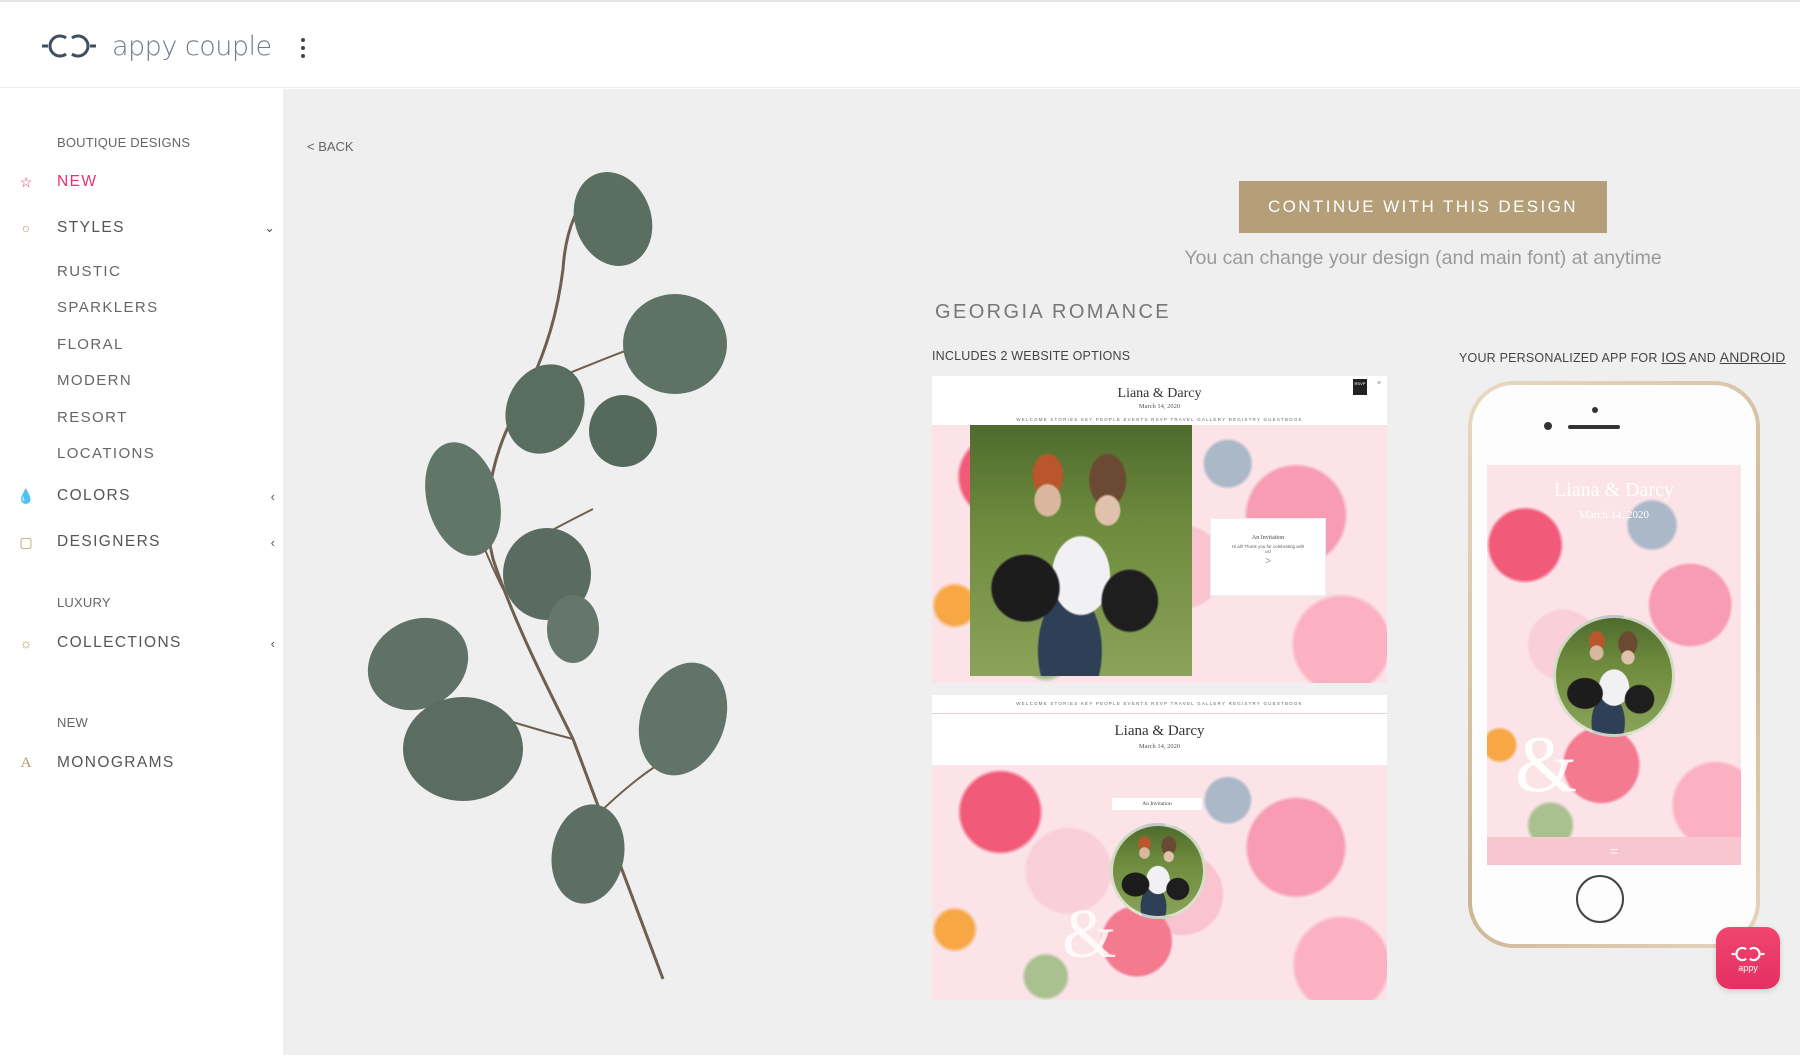 This screenshot has height=1059, width=1800. Describe the element at coordinates (26, 541) in the screenshot. I see `square-icon: ▢` at that location.